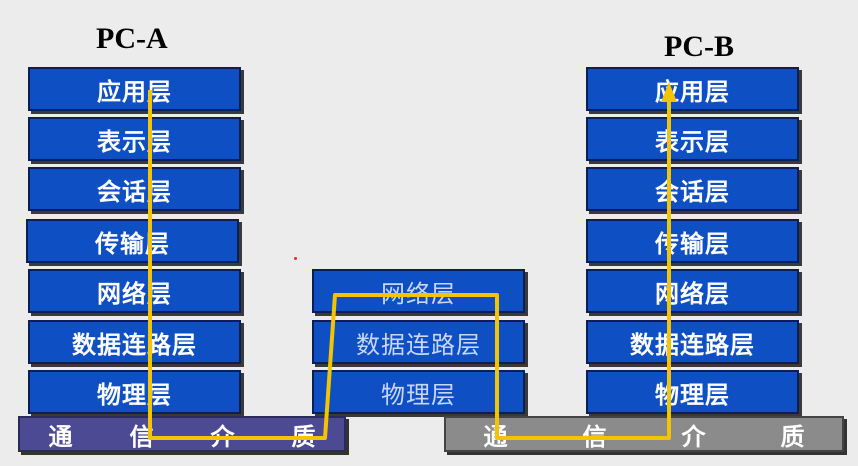 The image size is (858, 466). I want to click on pc-b-datalink-layer: 数据连路层, so click(692, 342).